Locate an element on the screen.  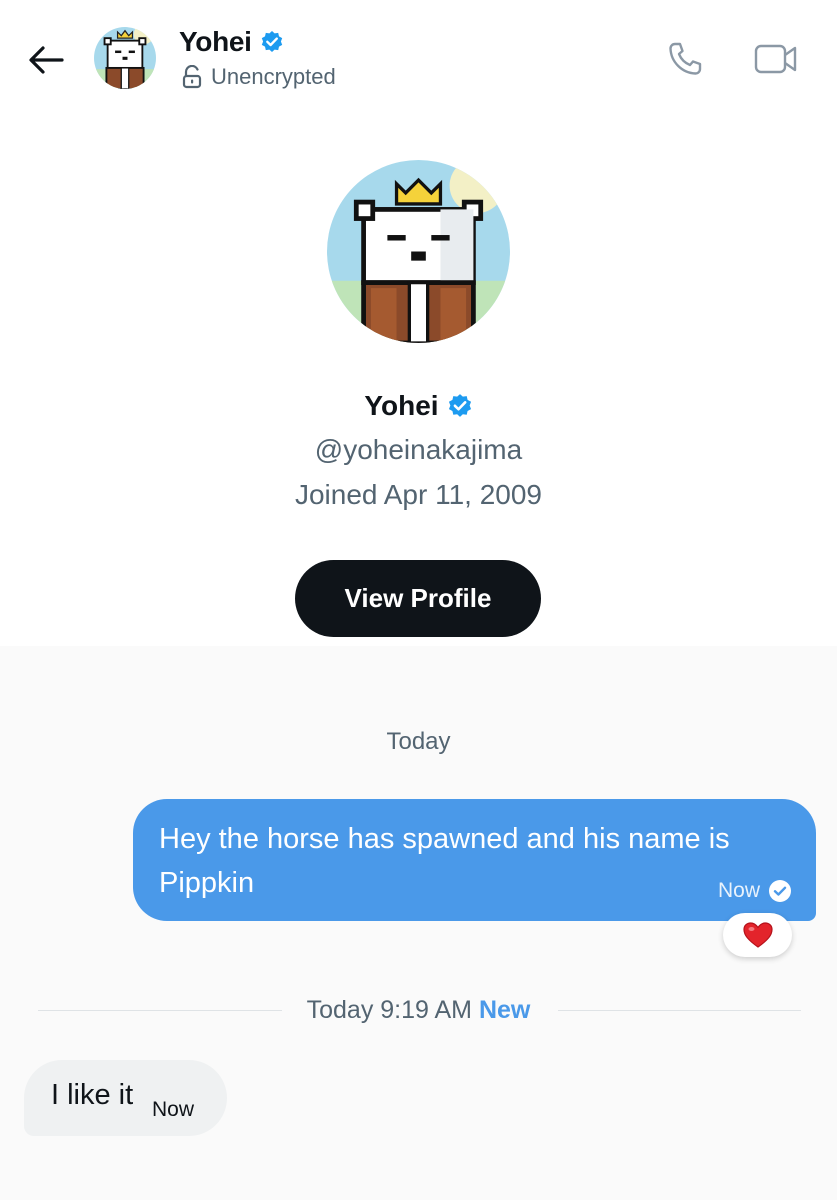
arrow-left-icon is located at coordinates (46, 60).